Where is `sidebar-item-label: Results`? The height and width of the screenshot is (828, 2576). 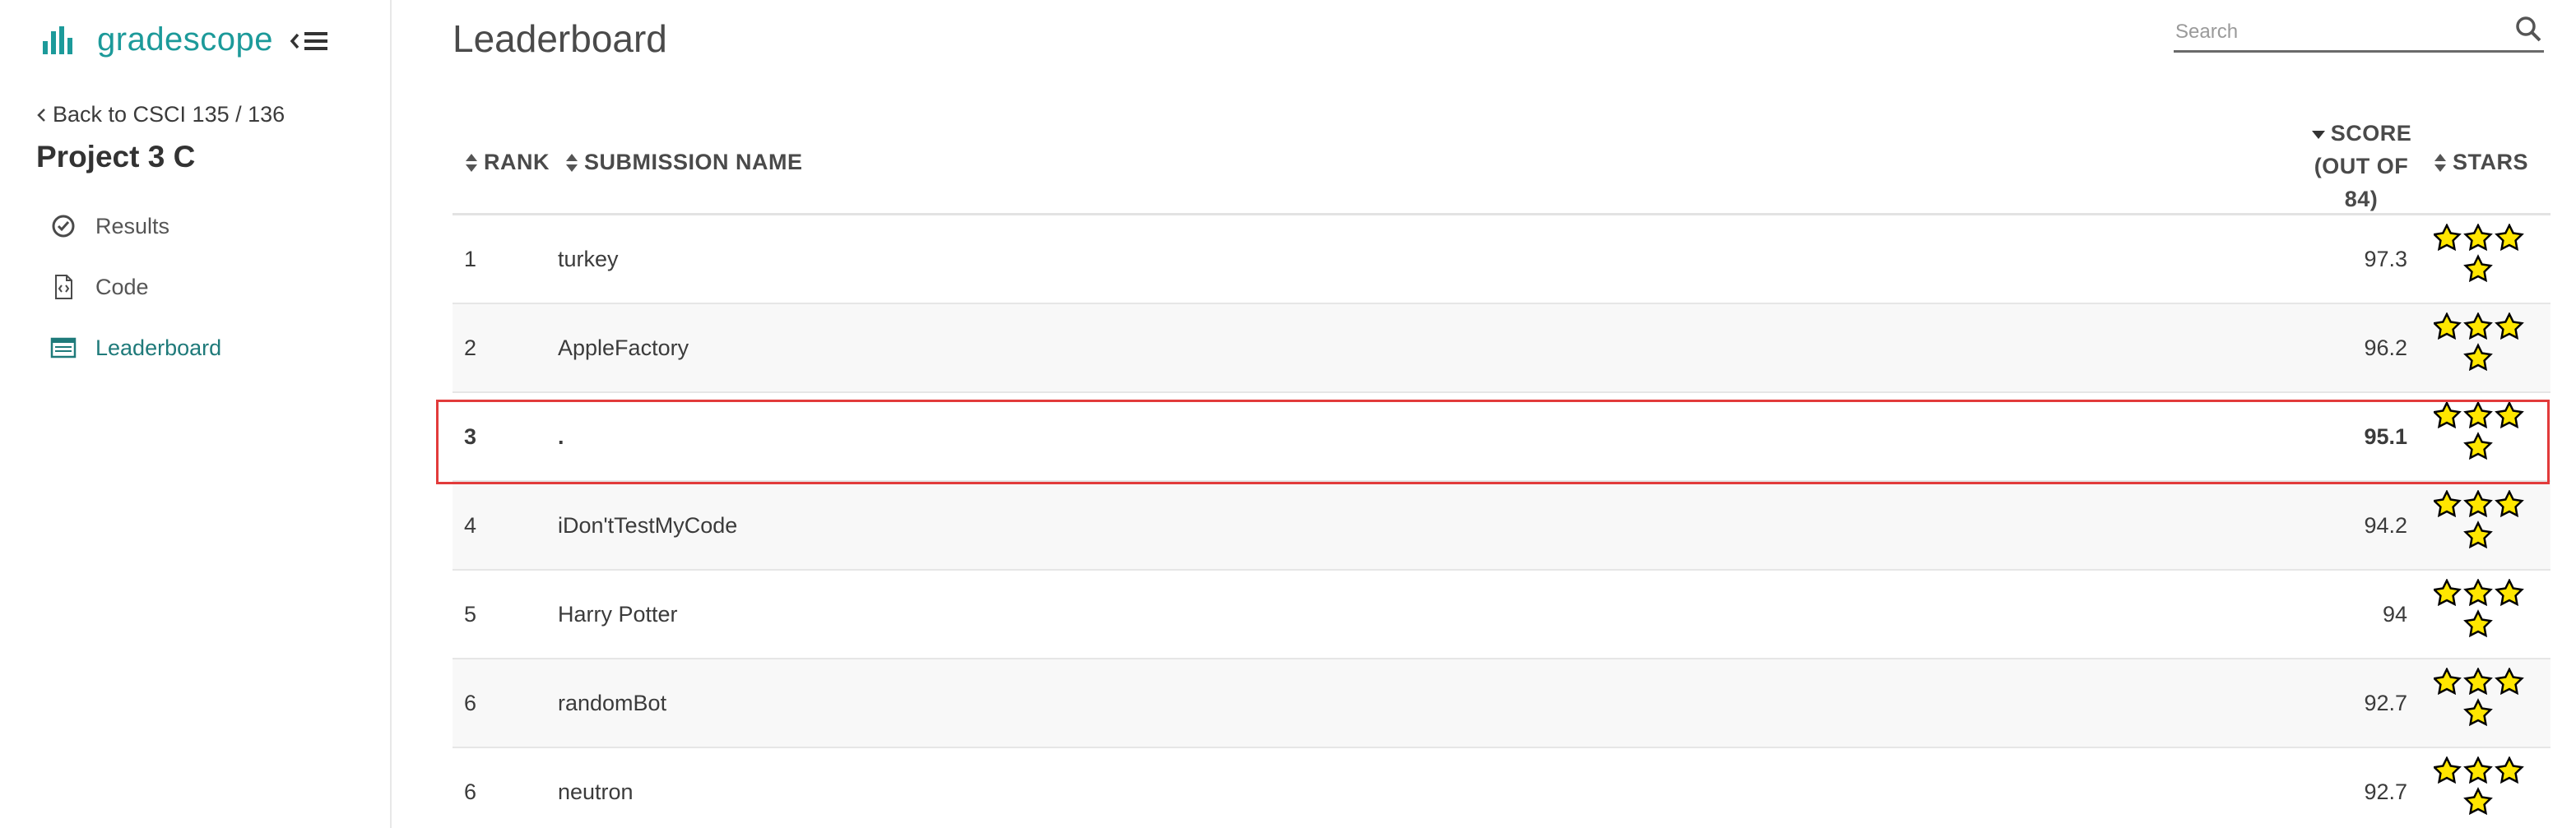
sidebar-item-label: Results is located at coordinates (132, 225).